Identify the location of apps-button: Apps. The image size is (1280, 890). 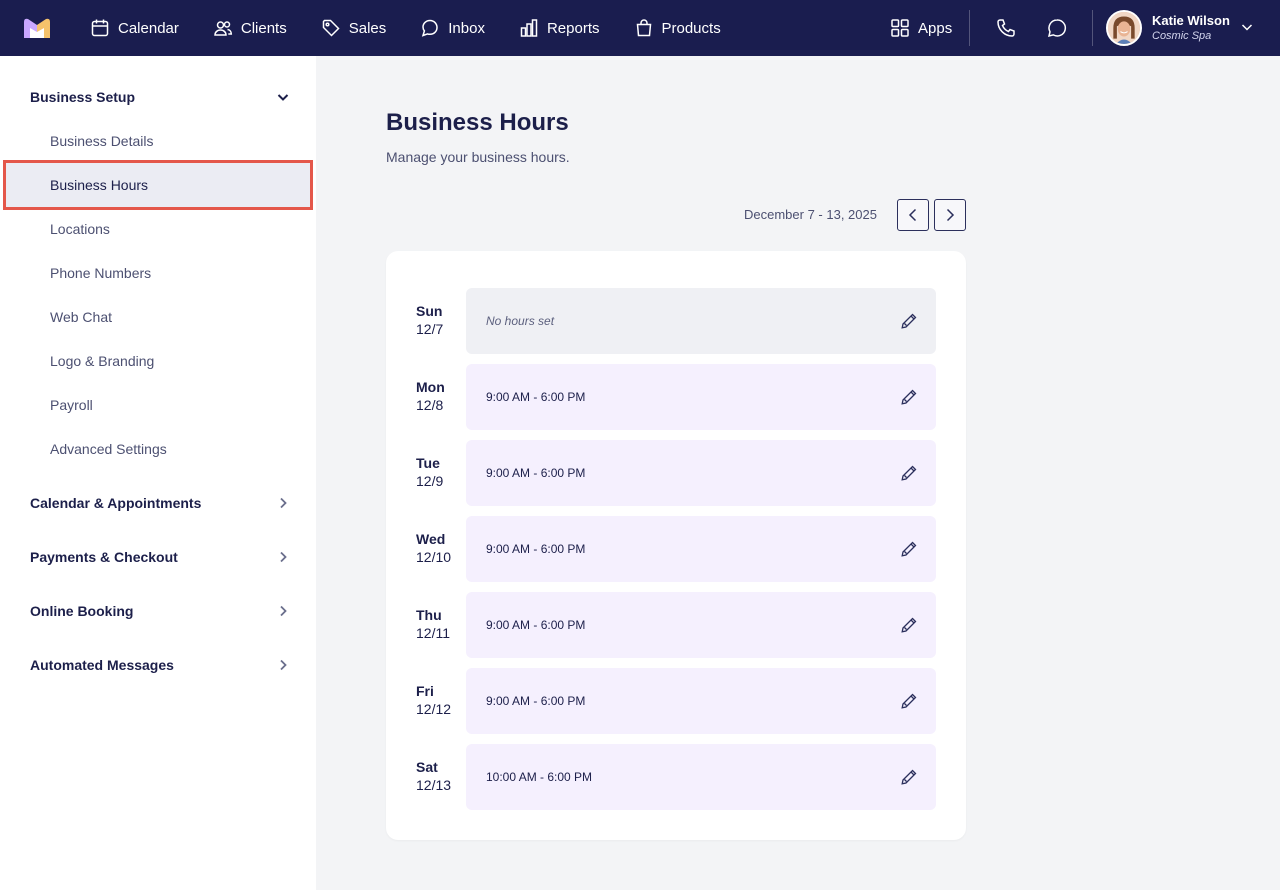
(921, 28).